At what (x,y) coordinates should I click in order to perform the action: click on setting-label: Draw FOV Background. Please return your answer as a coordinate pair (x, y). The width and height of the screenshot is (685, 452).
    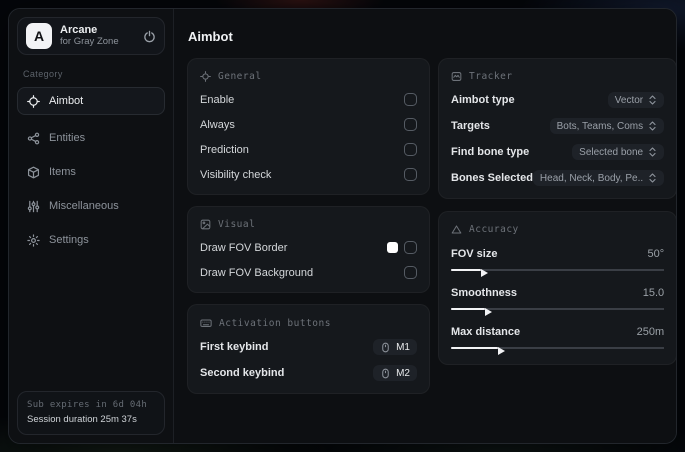
    Looking at the image, I should click on (257, 272).